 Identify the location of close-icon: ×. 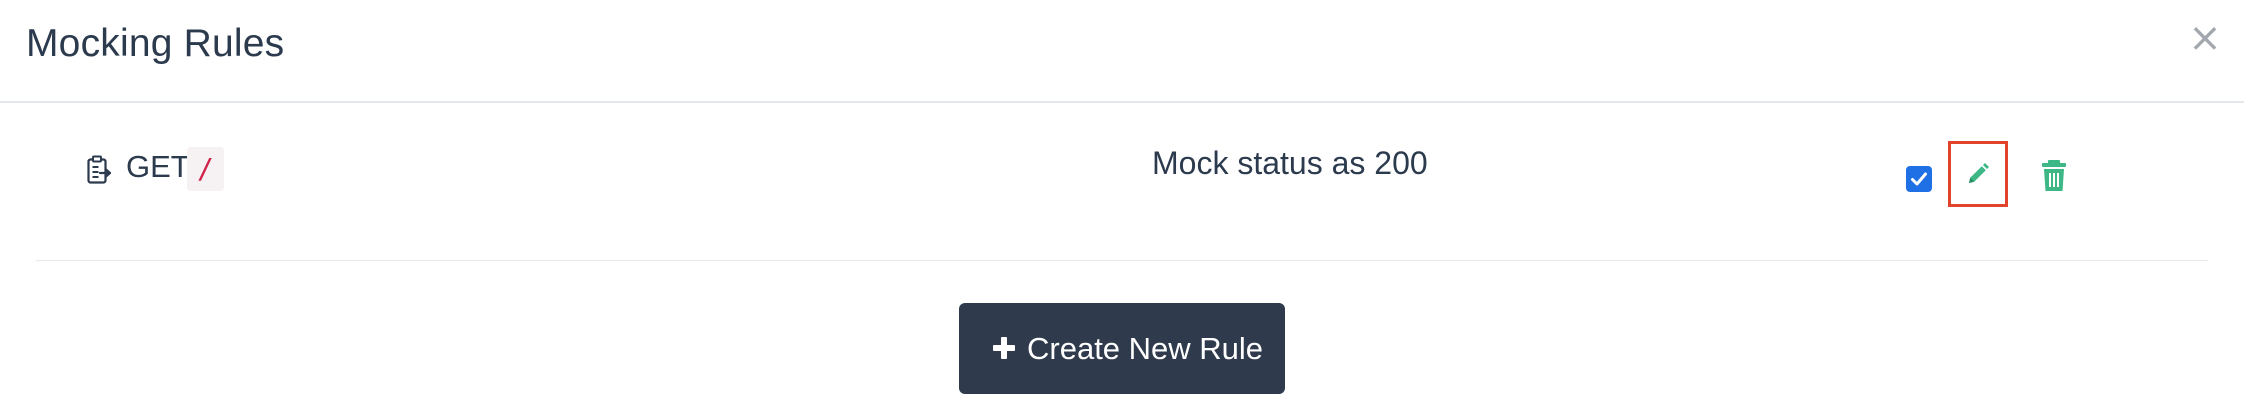
(2205, 38).